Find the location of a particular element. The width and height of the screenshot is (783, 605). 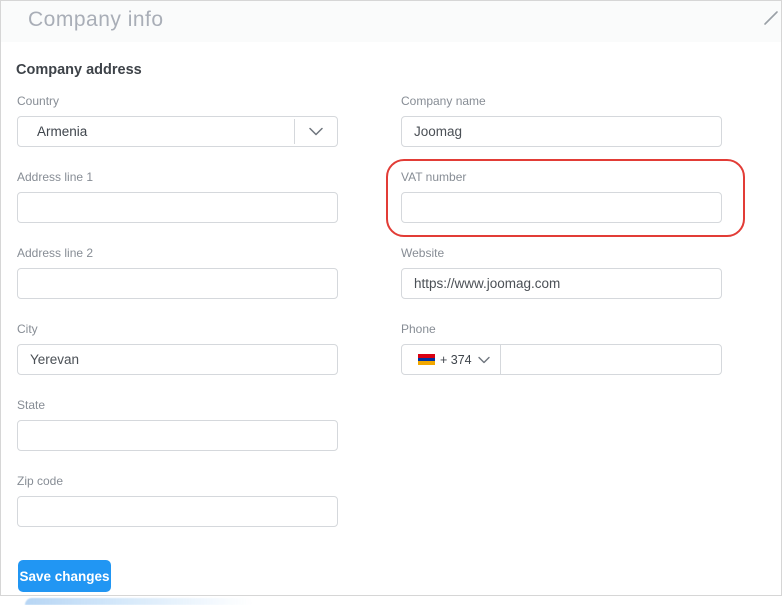

country-select-value: Armenia is located at coordinates (62, 131).